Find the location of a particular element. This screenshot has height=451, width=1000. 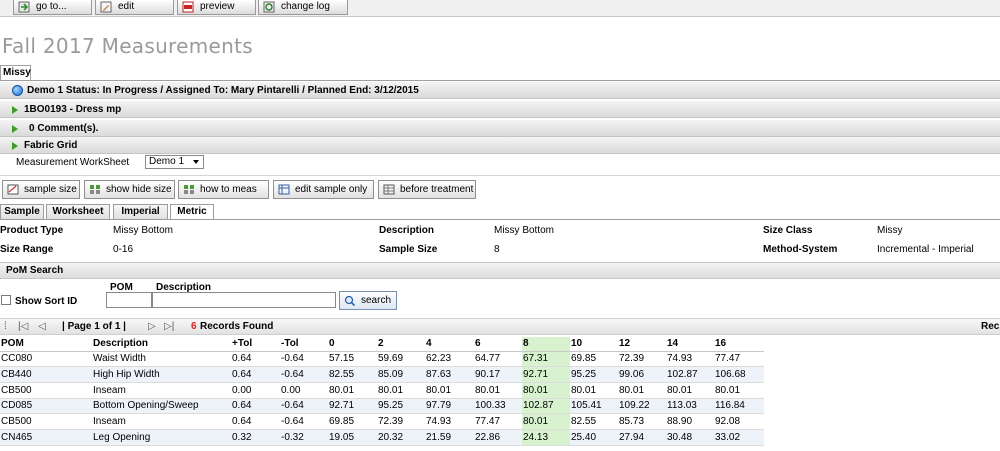

worksheet-select: Demo 1 is located at coordinates (174, 162).